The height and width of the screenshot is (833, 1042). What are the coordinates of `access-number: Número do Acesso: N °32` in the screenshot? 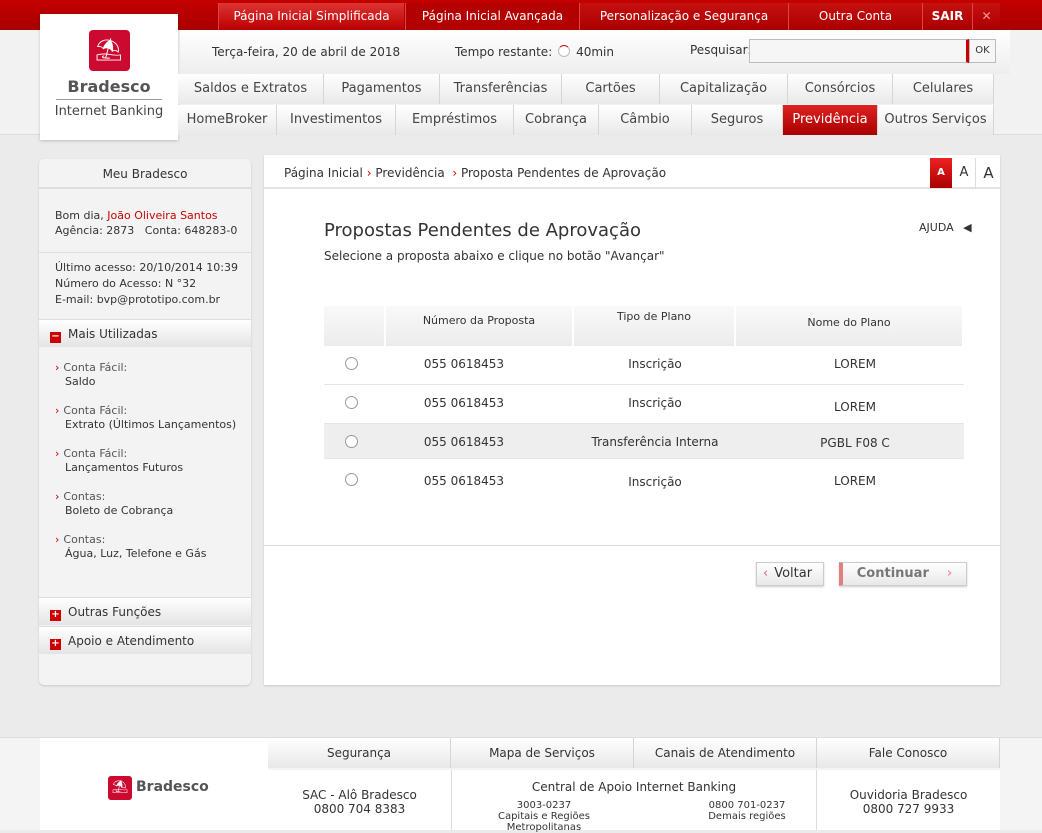 It's located at (126, 283).